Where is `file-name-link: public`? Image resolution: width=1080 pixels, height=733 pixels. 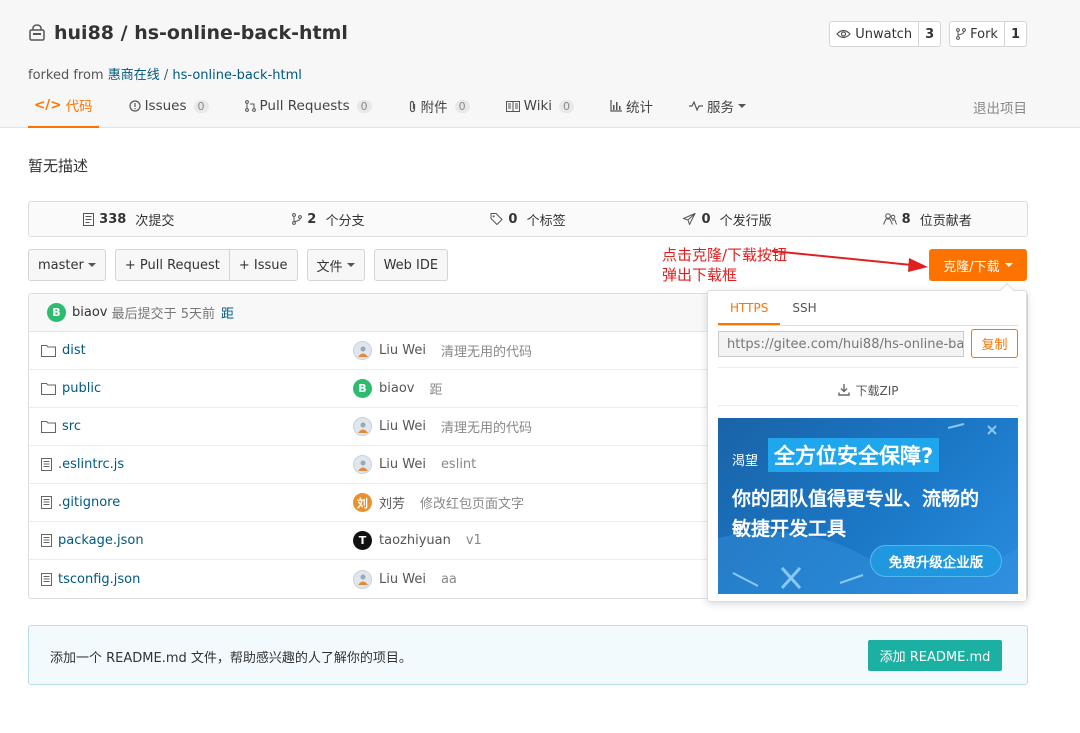 file-name-link: public is located at coordinates (71, 388).